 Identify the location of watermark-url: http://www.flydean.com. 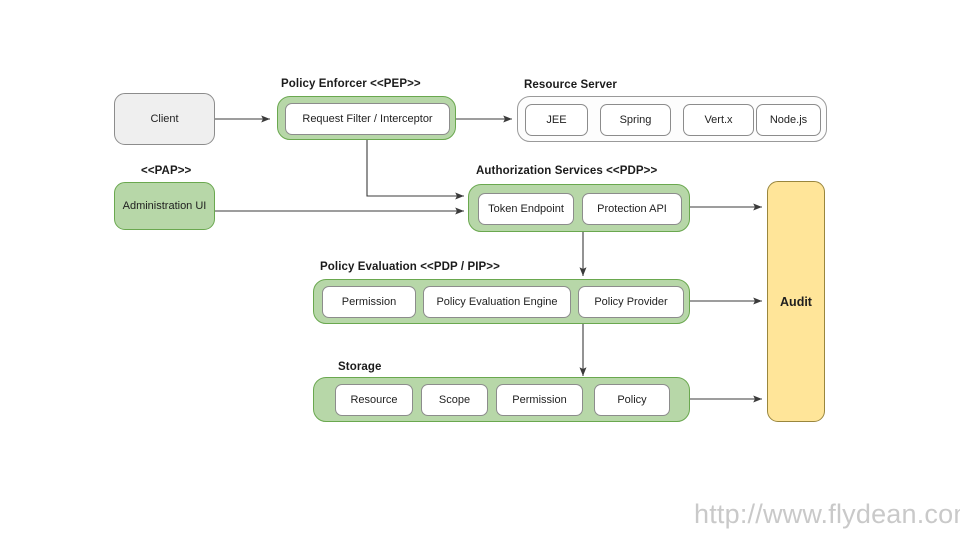
(827, 514).